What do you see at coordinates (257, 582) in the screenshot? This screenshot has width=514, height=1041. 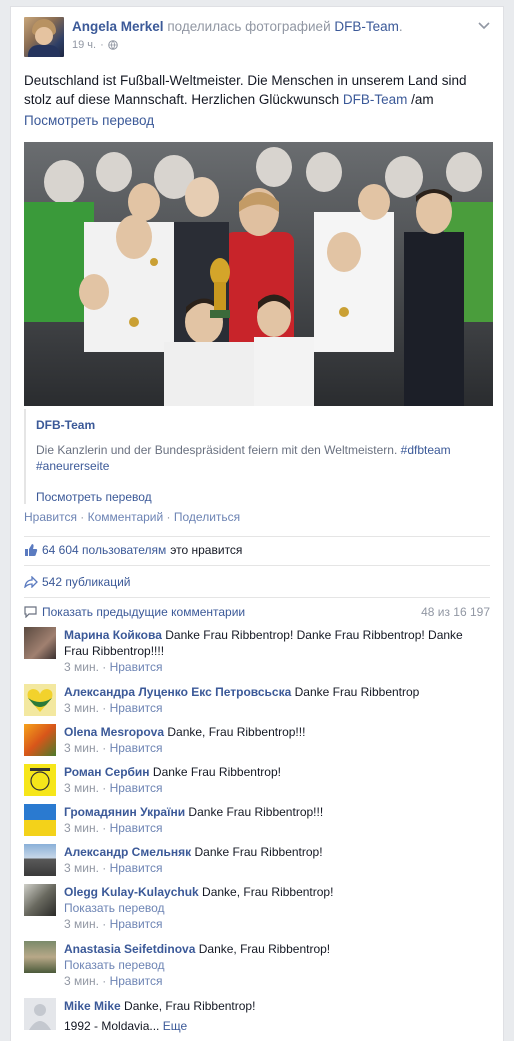 I see `shares-row: 542 публикаций` at bounding box center [257, 582].